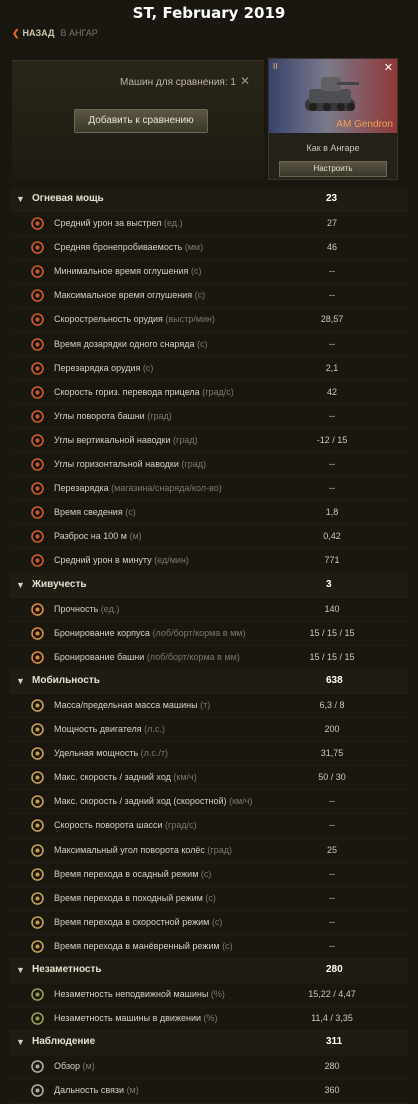 The image size is (418, 1104). I want to click on add-to-compare-button: Добавить к сравнению, so click(141, 121).